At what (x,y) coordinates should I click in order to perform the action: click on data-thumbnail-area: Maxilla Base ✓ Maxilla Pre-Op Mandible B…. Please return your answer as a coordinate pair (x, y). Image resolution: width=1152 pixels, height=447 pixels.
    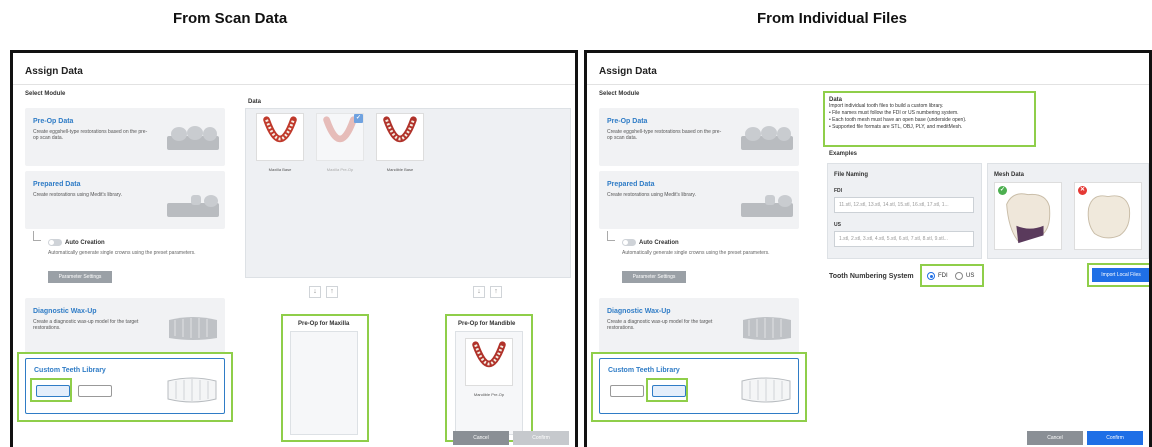
    Looking at the image, I should click on (408, 193).